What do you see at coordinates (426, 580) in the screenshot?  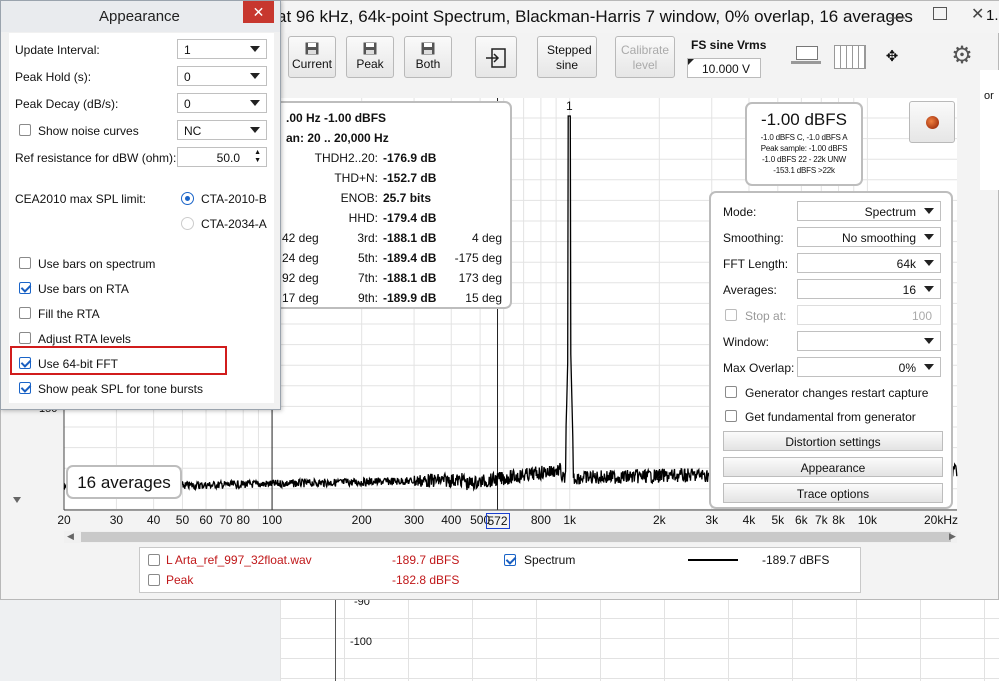 I see `legend-peak-value: -182.8 dBFS` at bounding box center [426, 580].